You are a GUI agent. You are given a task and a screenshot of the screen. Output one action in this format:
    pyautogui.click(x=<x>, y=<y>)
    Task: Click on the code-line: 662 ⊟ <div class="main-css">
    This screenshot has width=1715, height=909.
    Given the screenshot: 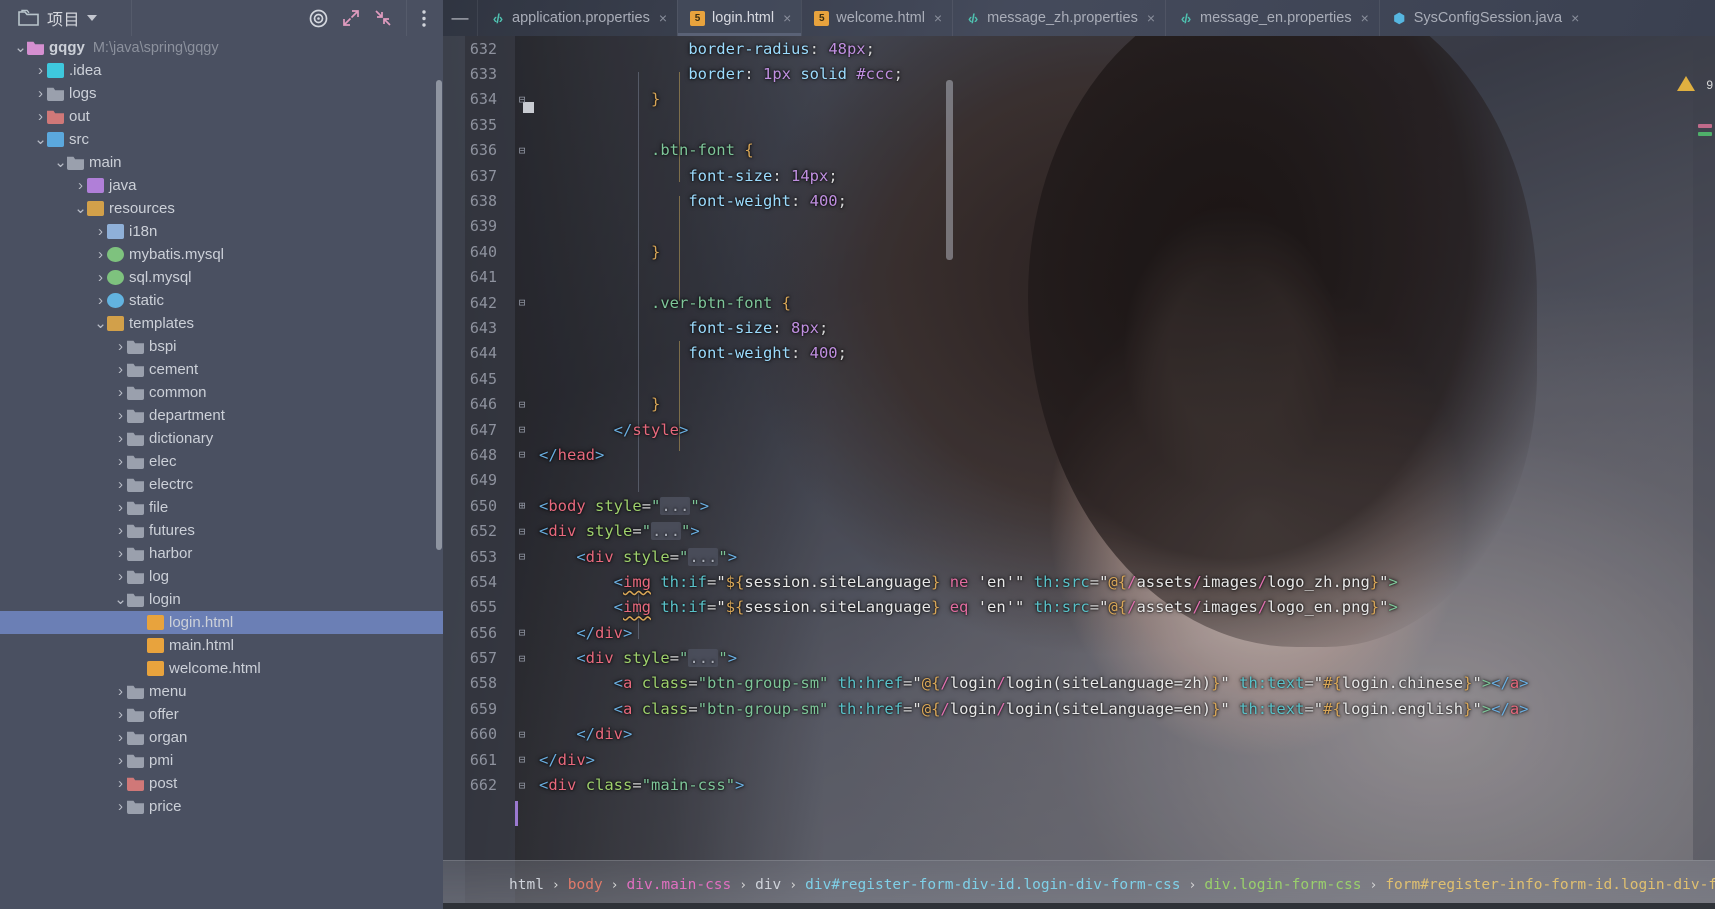 What is the action you would take?
    pyautogui.click(x=1079, y=784)
    